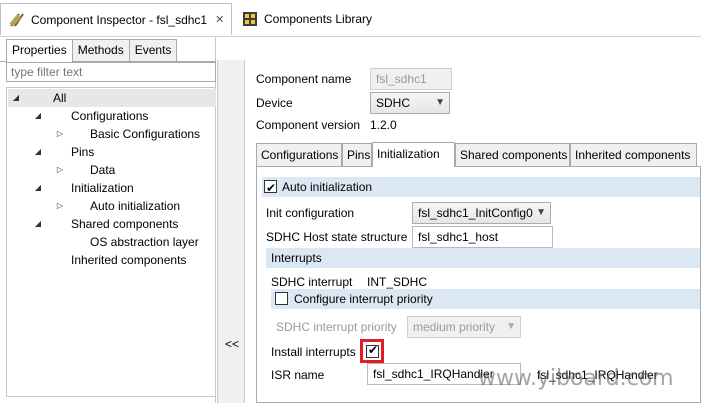 Image resolution: width=701 pixels, height=403 pixels. What do you see at coordinates (232, 344) in the screenshot?
I see `collapse-button: <<` at bounding box center [232, 344].